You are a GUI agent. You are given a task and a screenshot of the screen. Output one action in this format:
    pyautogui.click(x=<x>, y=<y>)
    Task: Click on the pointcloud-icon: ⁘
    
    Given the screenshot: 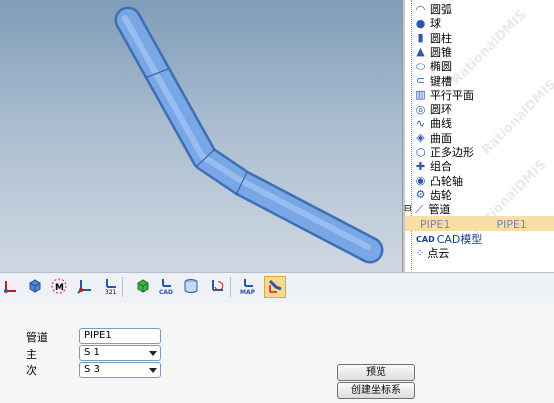 What is the action you would take?
    pyautogui.click(x=420, y=253)
    